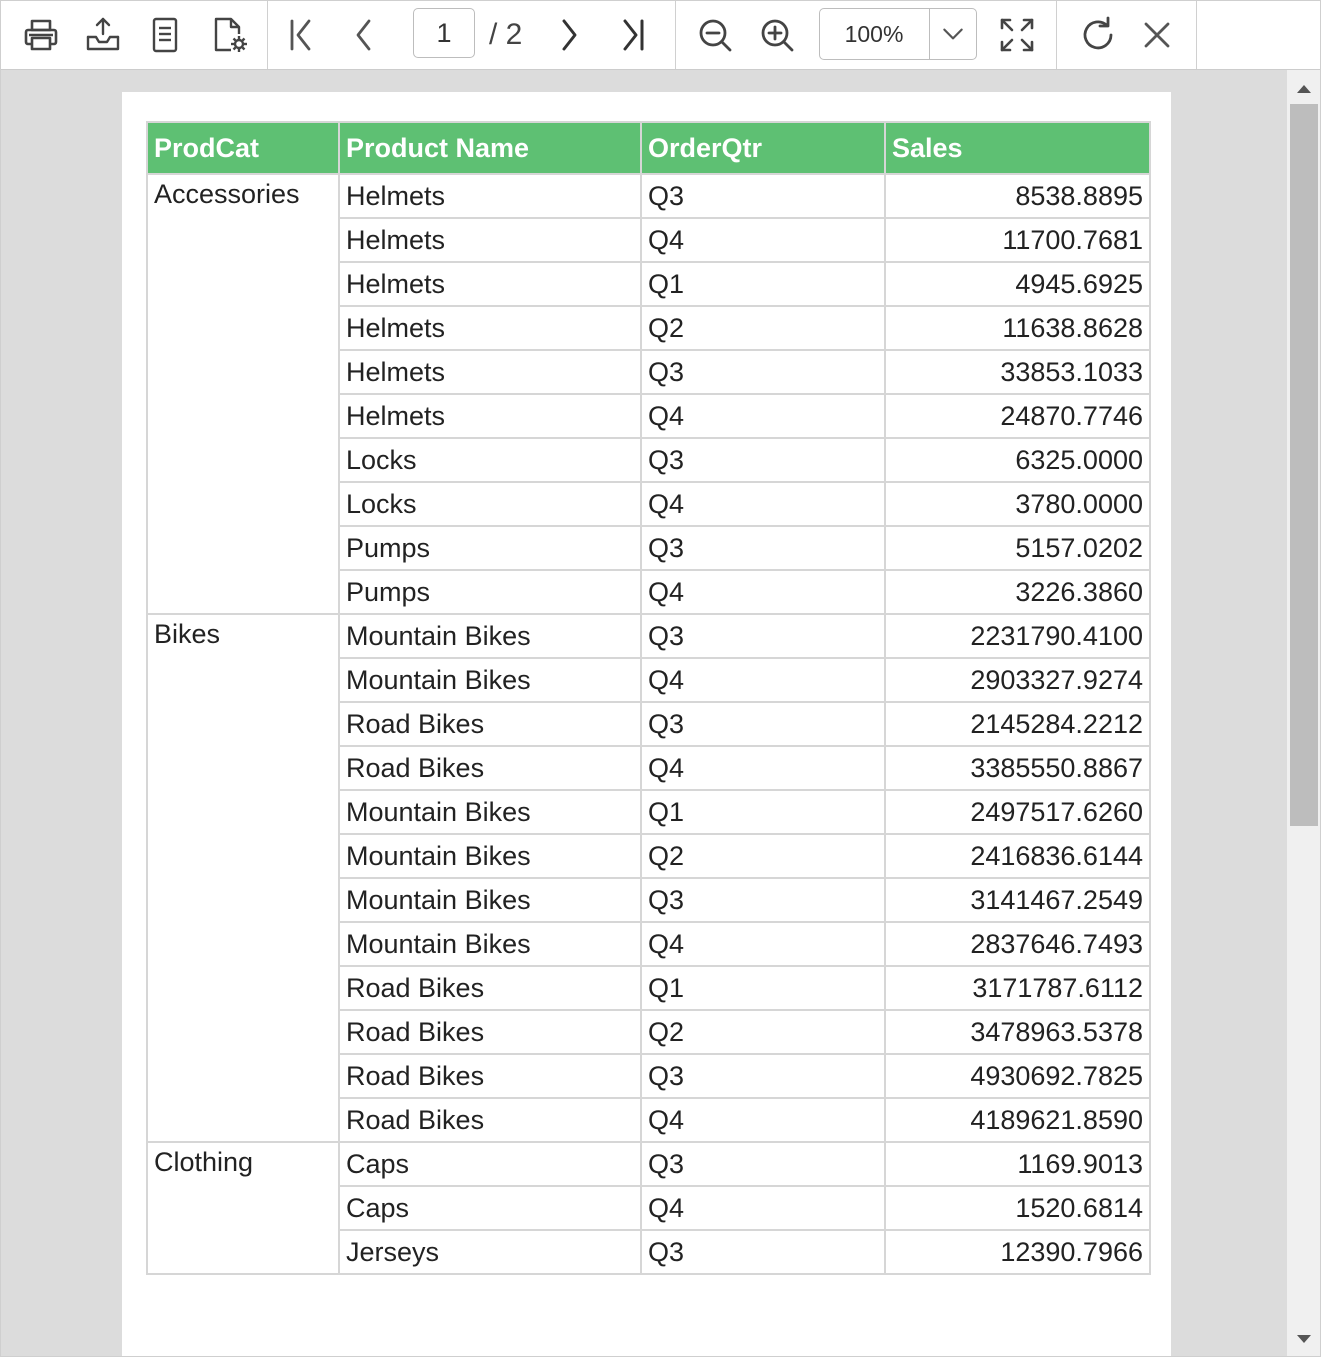 The width and height of the screenshot is (1321, 1357). I want to click on last-page-button, so click(633, 35).